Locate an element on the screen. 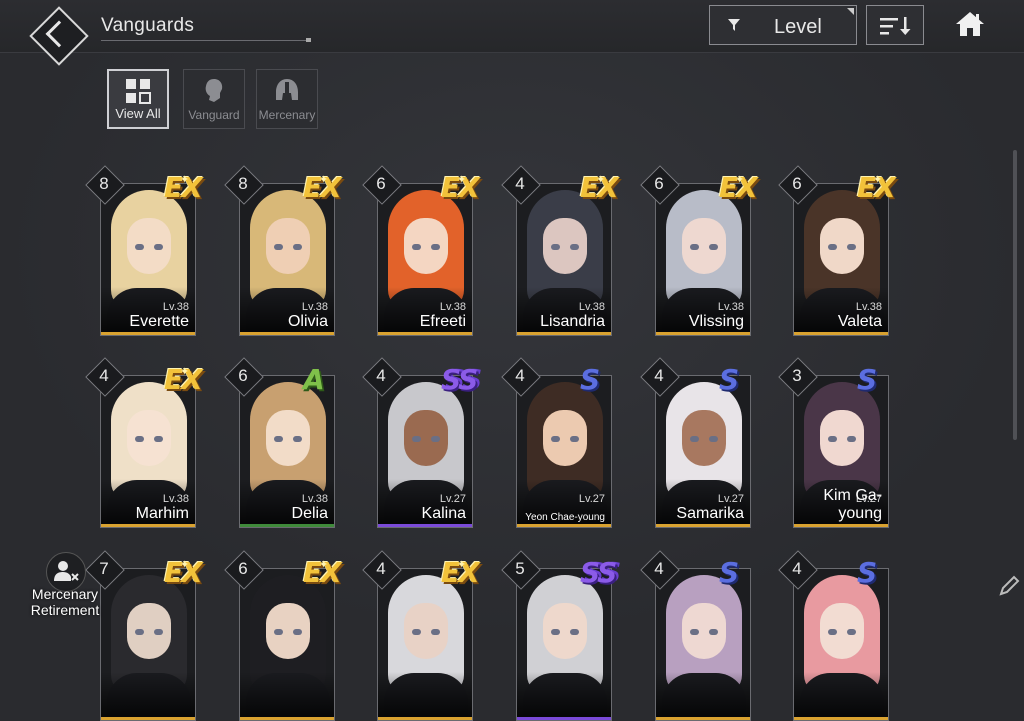 The height and width of the screenshot is (721, 1024). character-card: Lv.38 Delia is located at coordinates (287, 451).